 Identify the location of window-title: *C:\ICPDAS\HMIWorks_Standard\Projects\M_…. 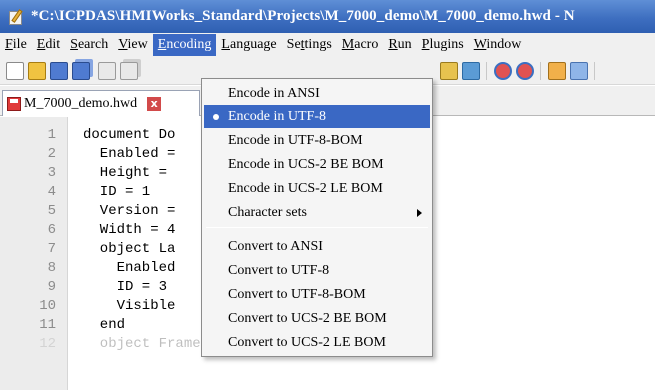
(303, 16).